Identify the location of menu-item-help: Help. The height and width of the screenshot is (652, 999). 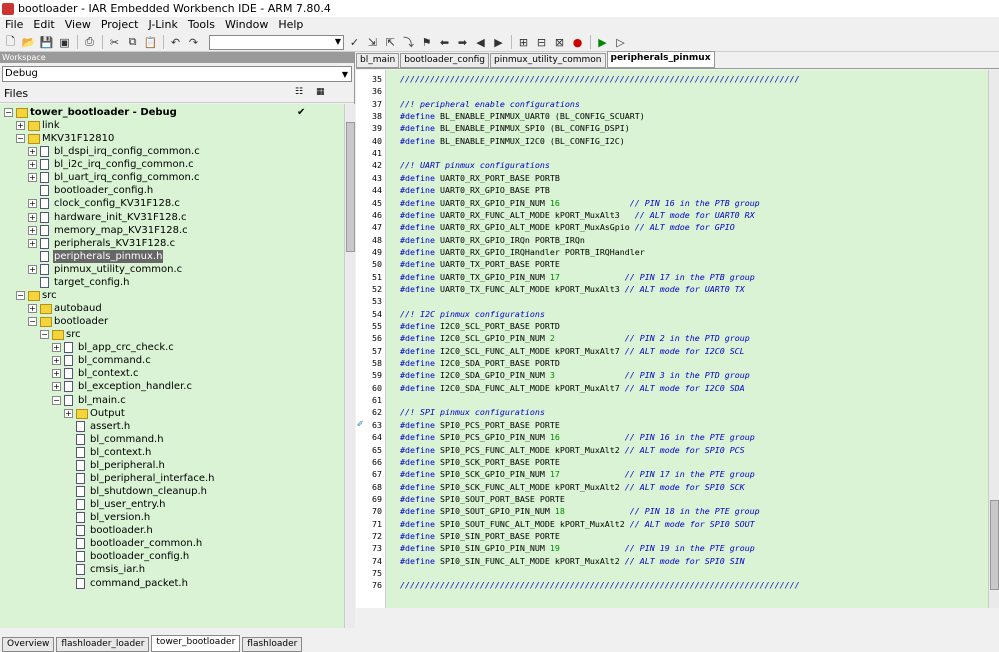
(290, 24).